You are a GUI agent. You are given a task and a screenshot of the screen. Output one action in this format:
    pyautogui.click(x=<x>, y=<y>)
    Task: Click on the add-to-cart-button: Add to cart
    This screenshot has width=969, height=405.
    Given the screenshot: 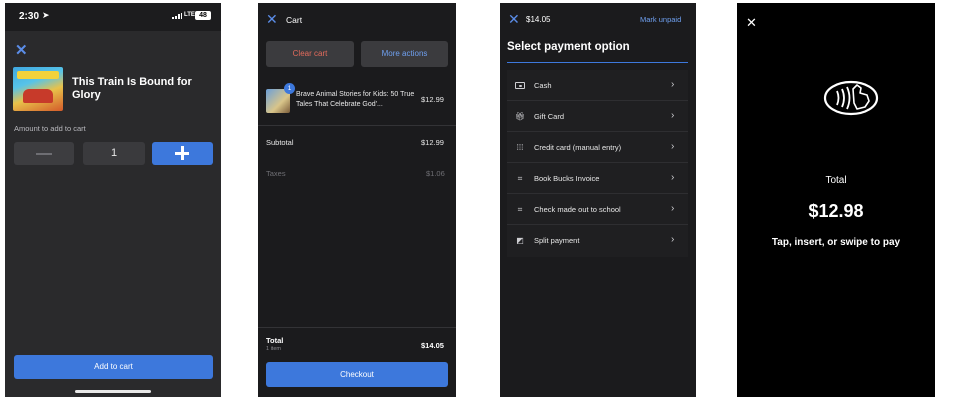 What is the action you would take?
    pyautogui.click(x=113, y=367)
    